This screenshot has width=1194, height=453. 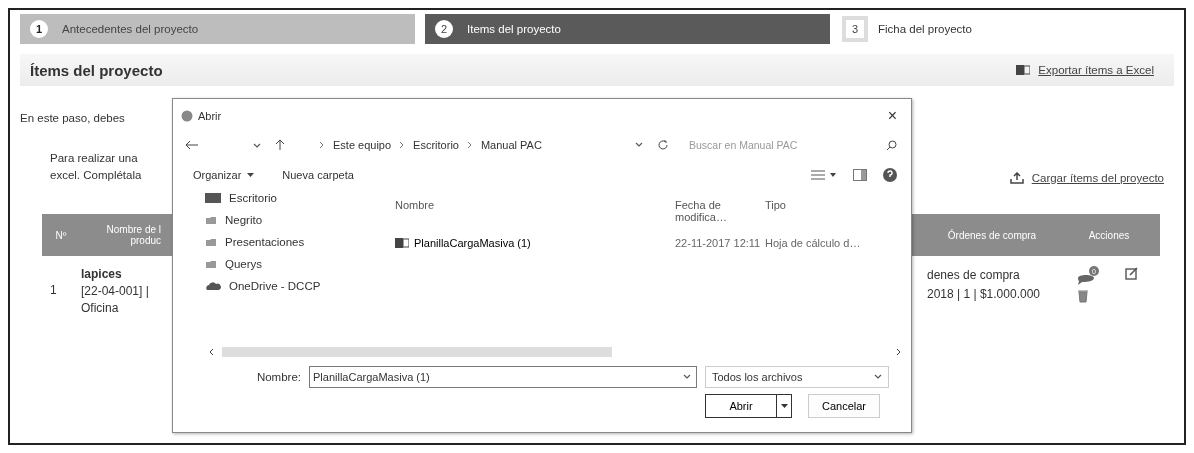 What do you see at coordinates (1086, 178) in the screenshot?
I see `upload-link: Cargar ítems del proyecto` at bounding box center [1086, 178].